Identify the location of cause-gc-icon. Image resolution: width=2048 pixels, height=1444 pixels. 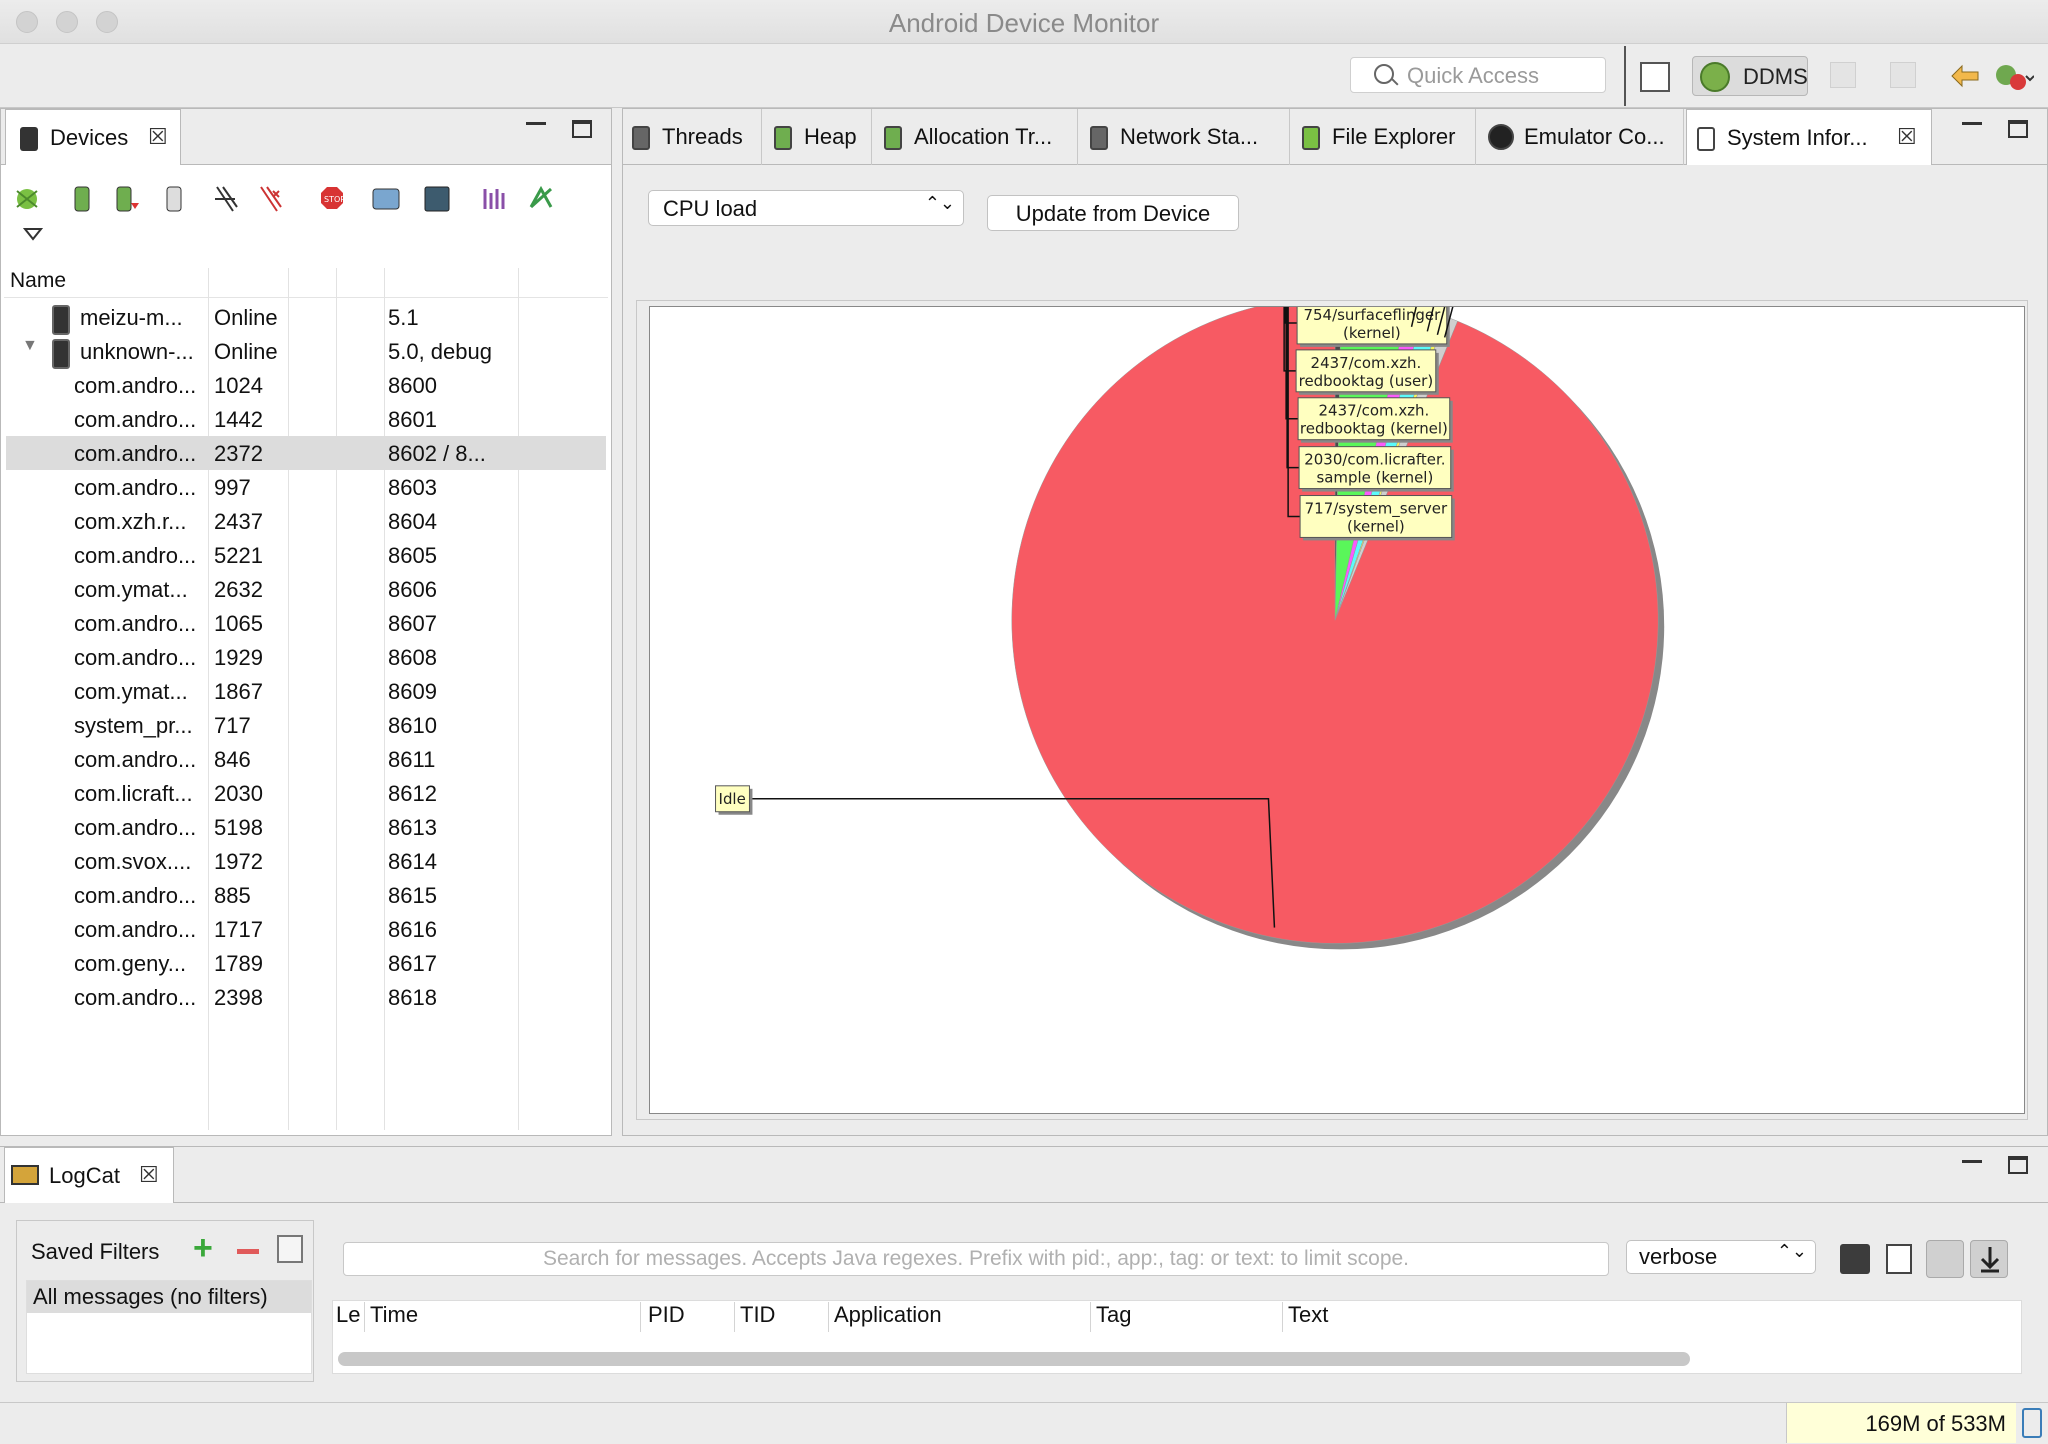
(174, 199).